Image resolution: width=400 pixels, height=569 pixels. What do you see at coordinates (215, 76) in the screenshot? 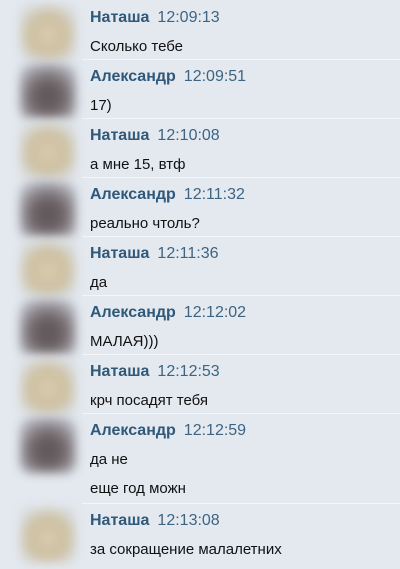
I see `message-time: 12:09:51` at bounding box center [215, 76].